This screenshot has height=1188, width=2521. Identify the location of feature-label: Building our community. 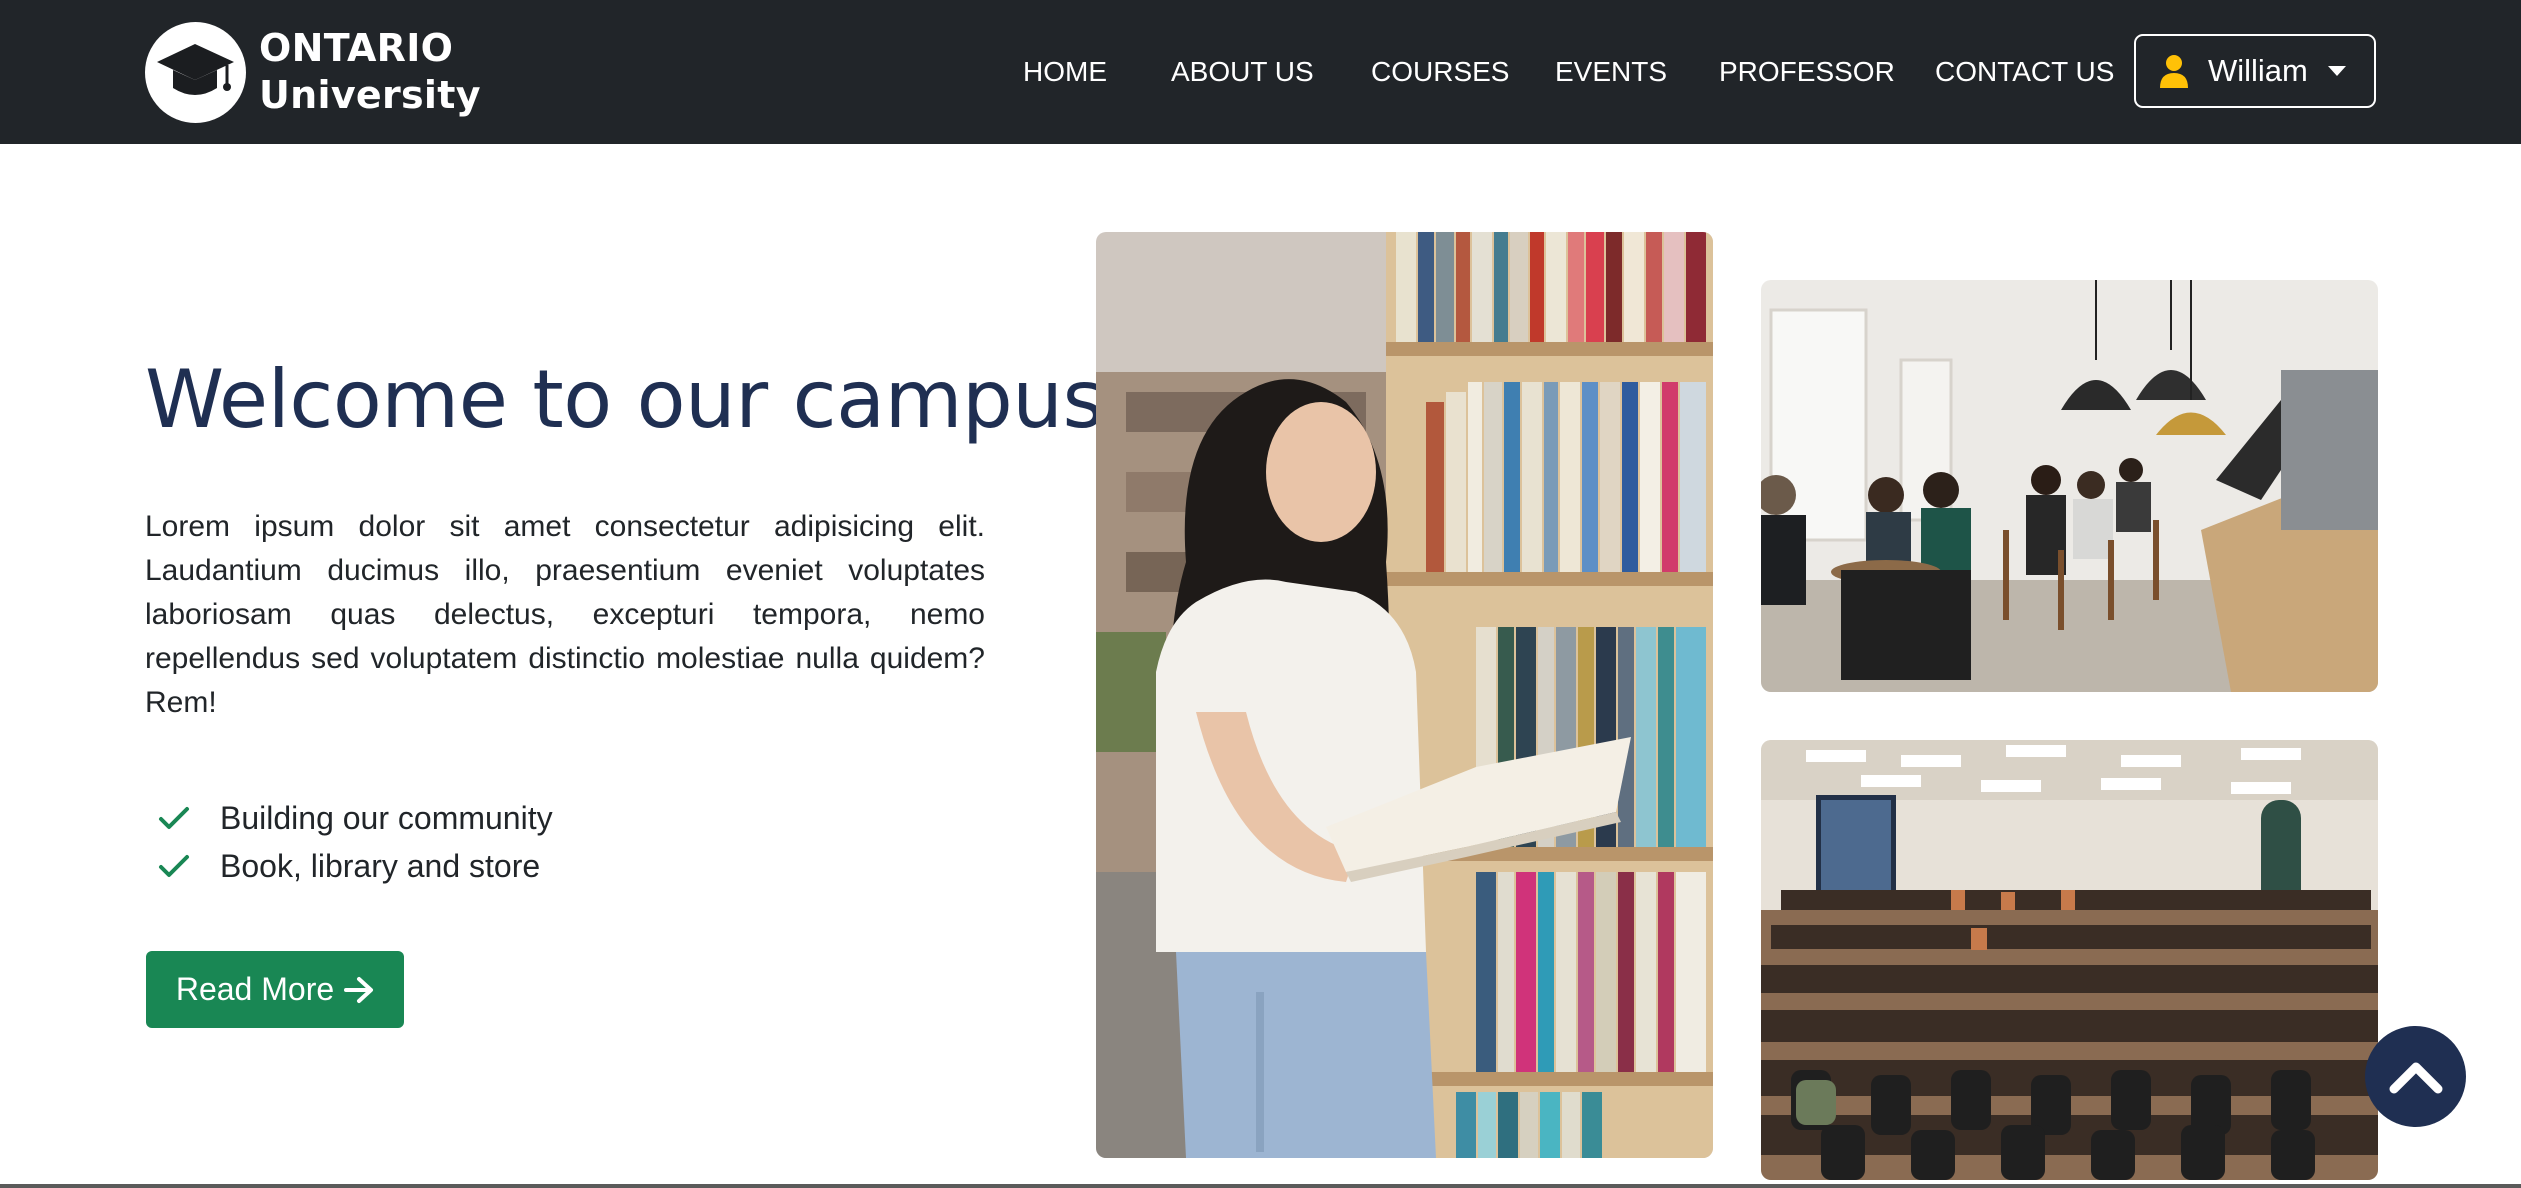
(386, 817).